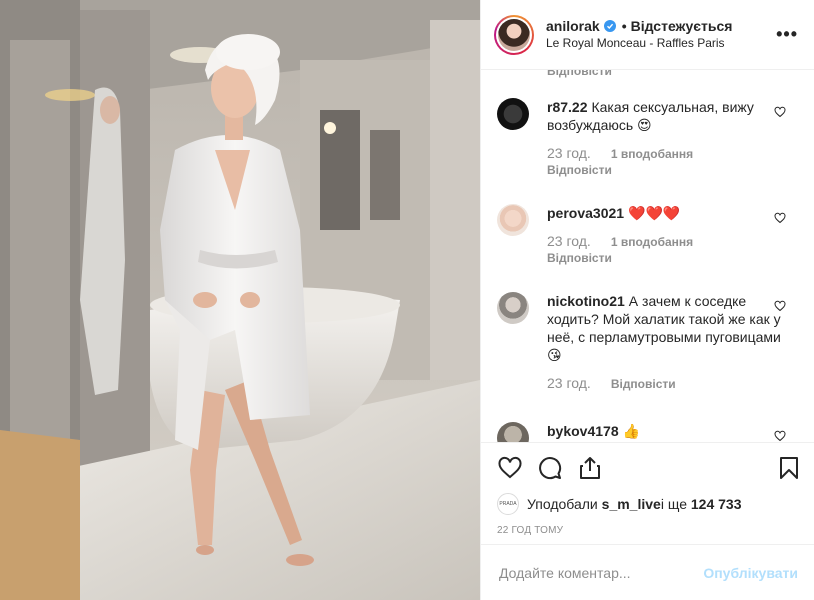 This screenshot has width=814, height=600. What do you see at coordinates (550, 468) in the screenshot?
I see `comment-bubble-icon` at bounding box center [550, 468].